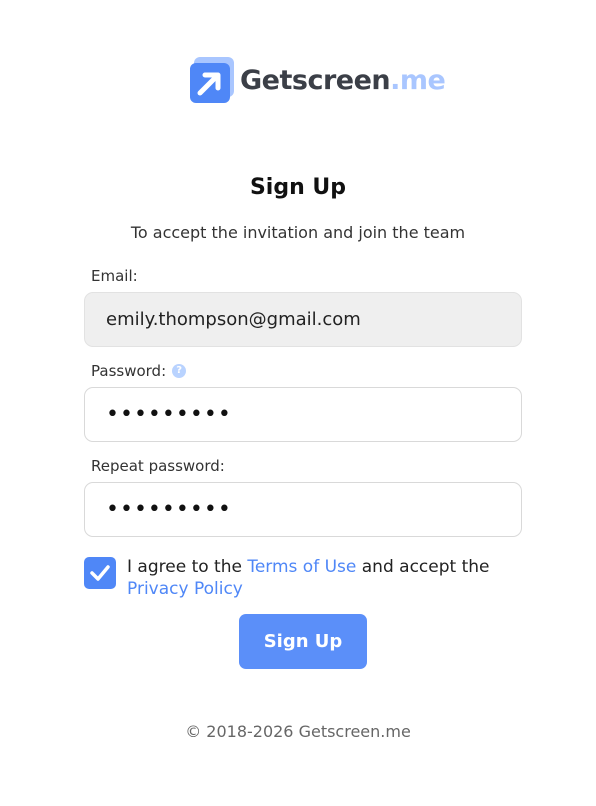 The image size is (596, 806). I want to click on arrow-up-right-icon, so click(212, 80).